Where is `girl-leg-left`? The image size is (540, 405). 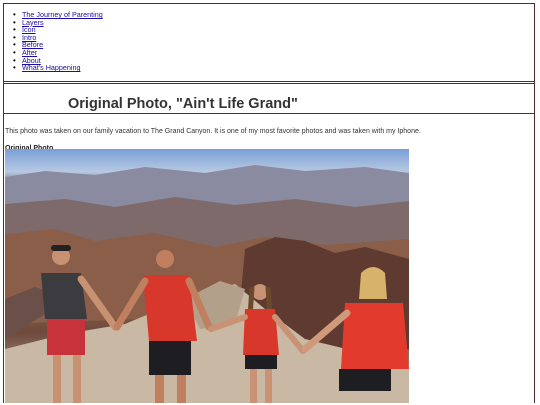 girl-leg-left is located at coordinates (253, 386).